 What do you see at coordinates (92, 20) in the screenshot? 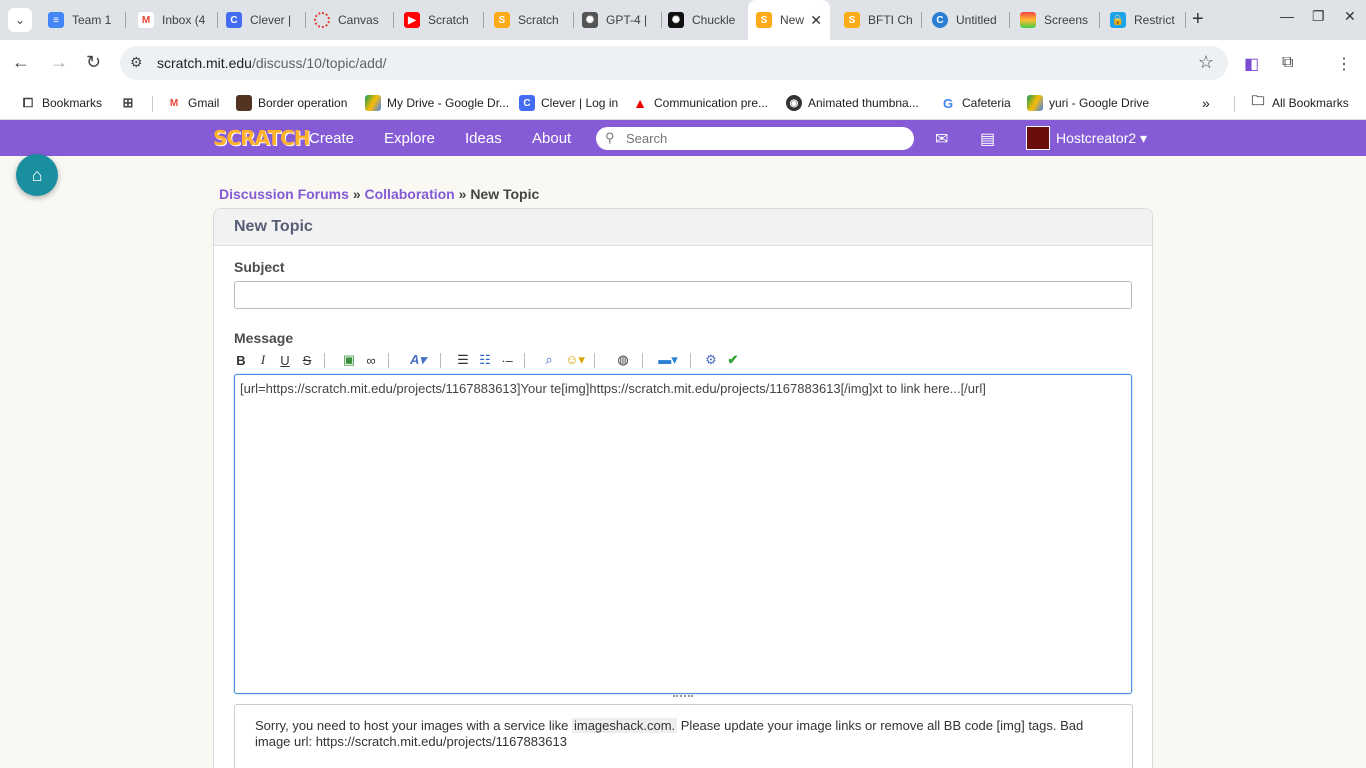
I see `tab-title: Team 1` at bounding box center [92, 20].